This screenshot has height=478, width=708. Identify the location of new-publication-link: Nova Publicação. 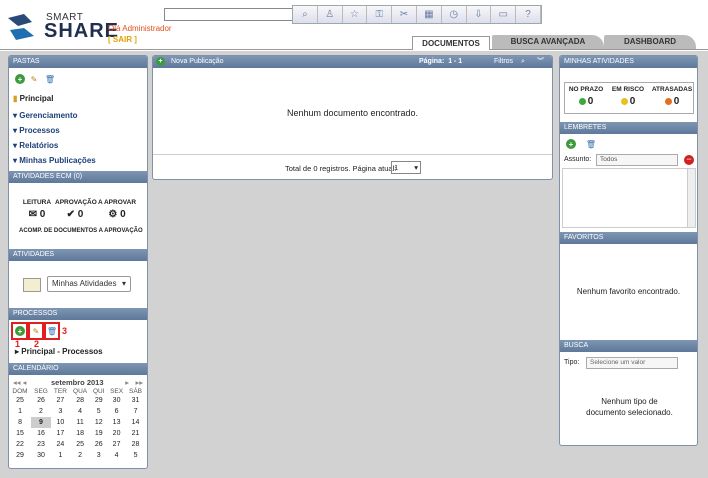
(197, 61).